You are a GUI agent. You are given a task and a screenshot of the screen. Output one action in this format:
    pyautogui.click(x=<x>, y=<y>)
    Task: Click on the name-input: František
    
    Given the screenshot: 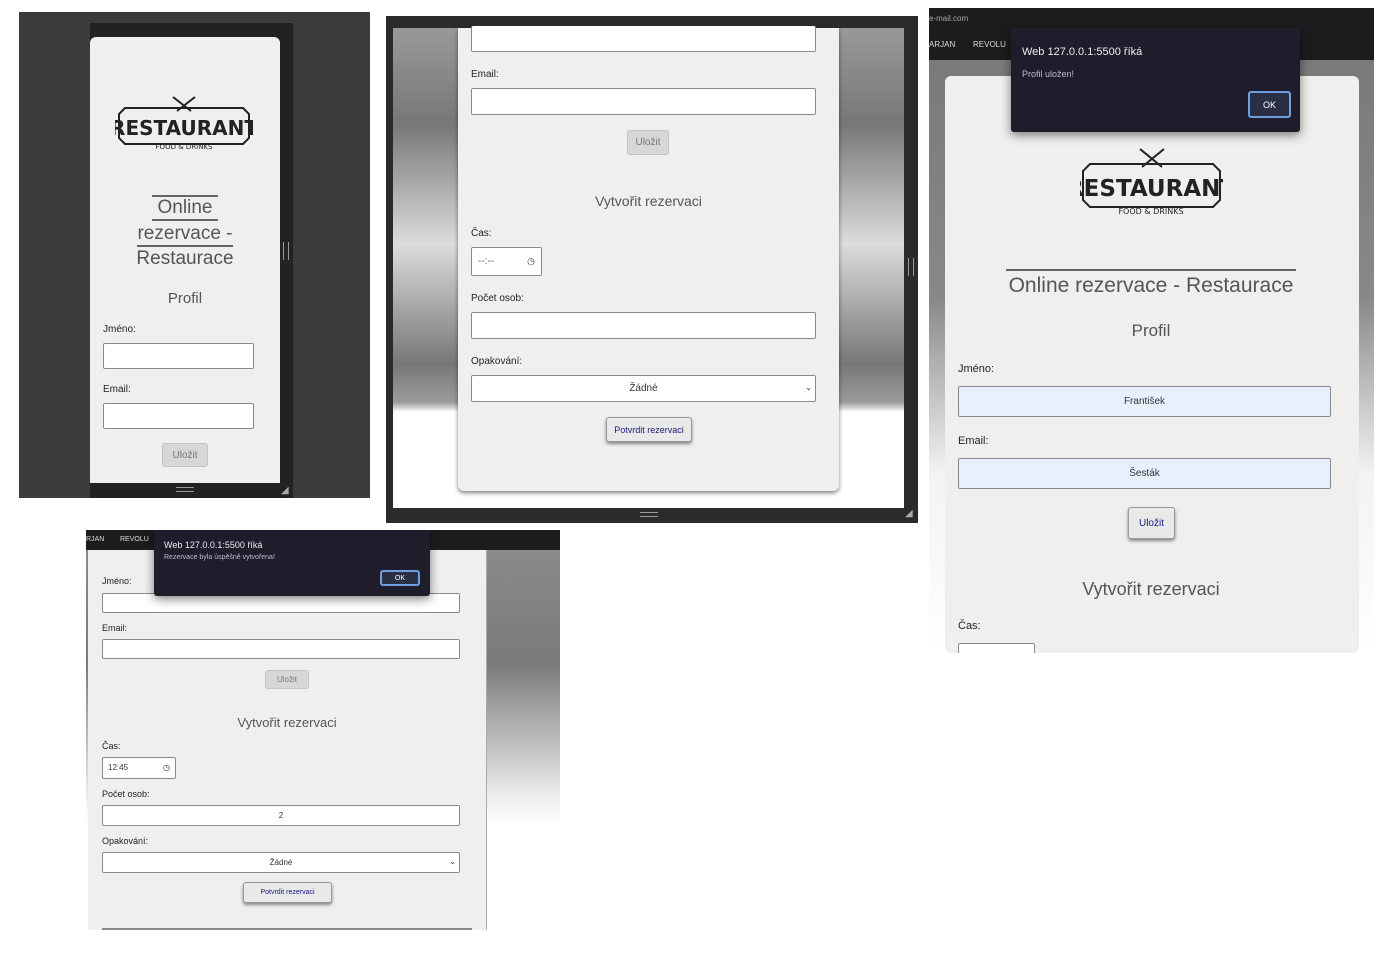 What is the action you would take?
    pyautogui.click(x=1144, y=401)
    